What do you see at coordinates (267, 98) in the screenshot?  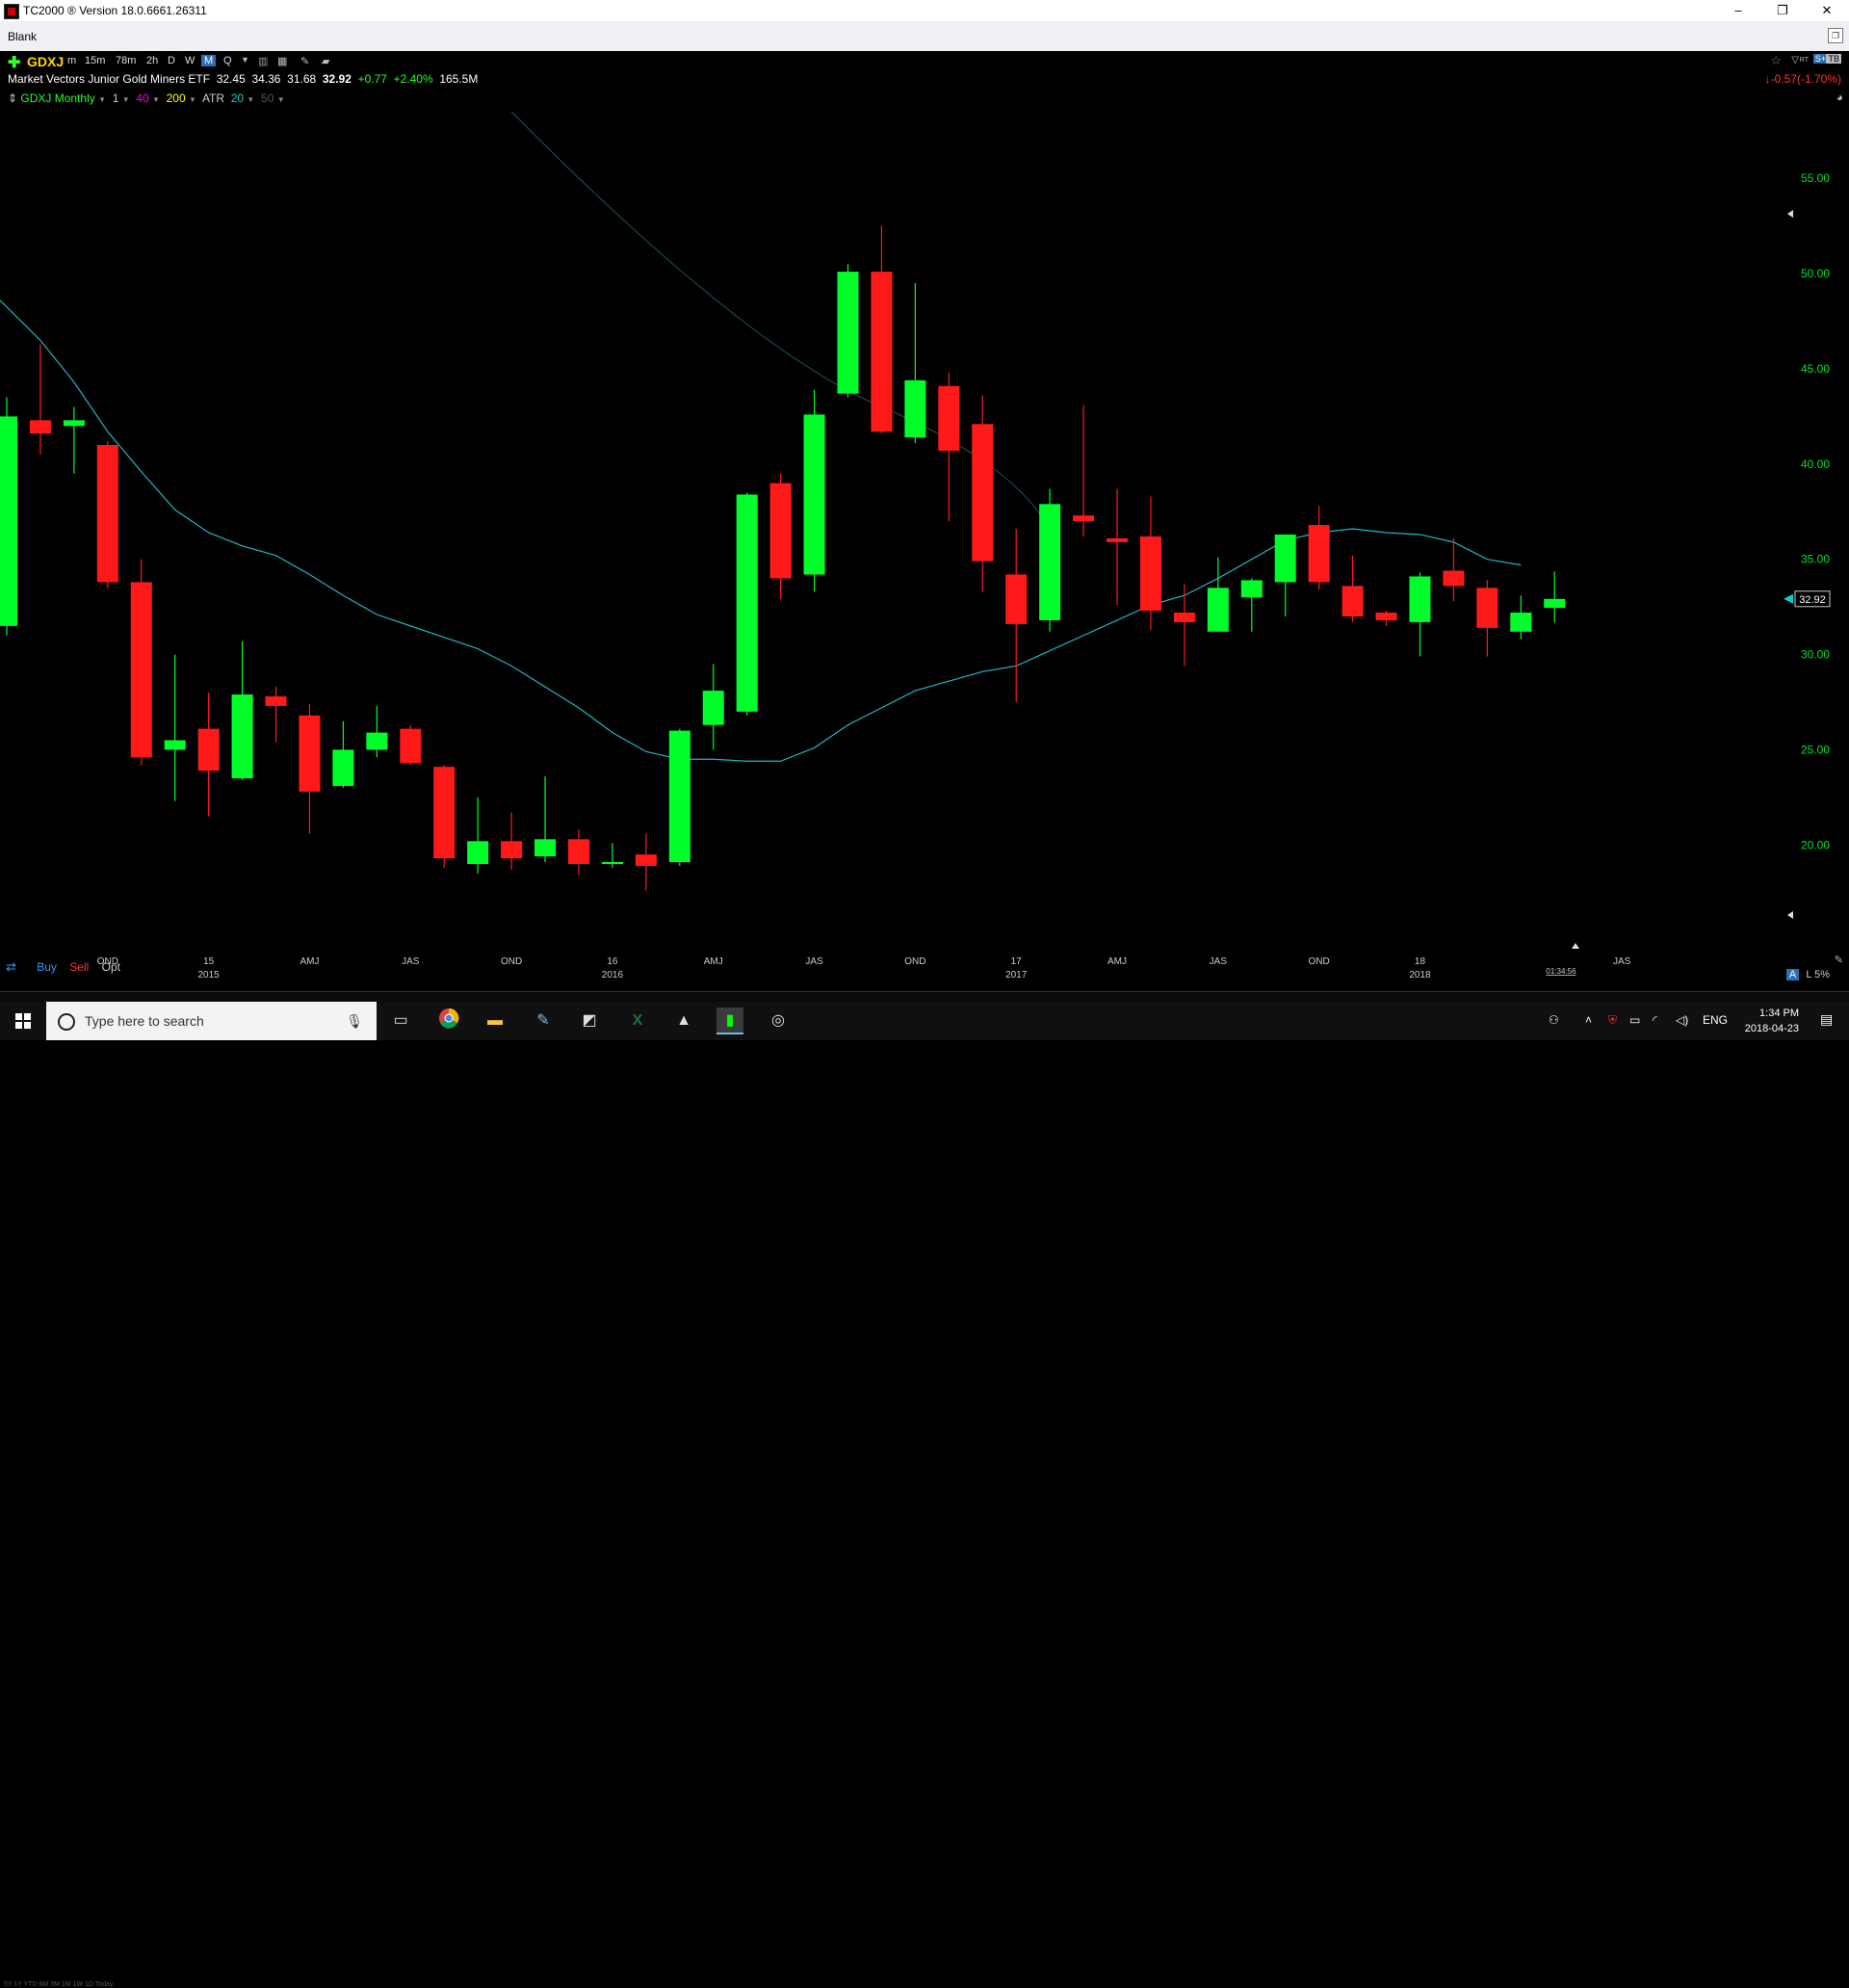 I see `ma-50: 50` at bounding box center [267, 98].